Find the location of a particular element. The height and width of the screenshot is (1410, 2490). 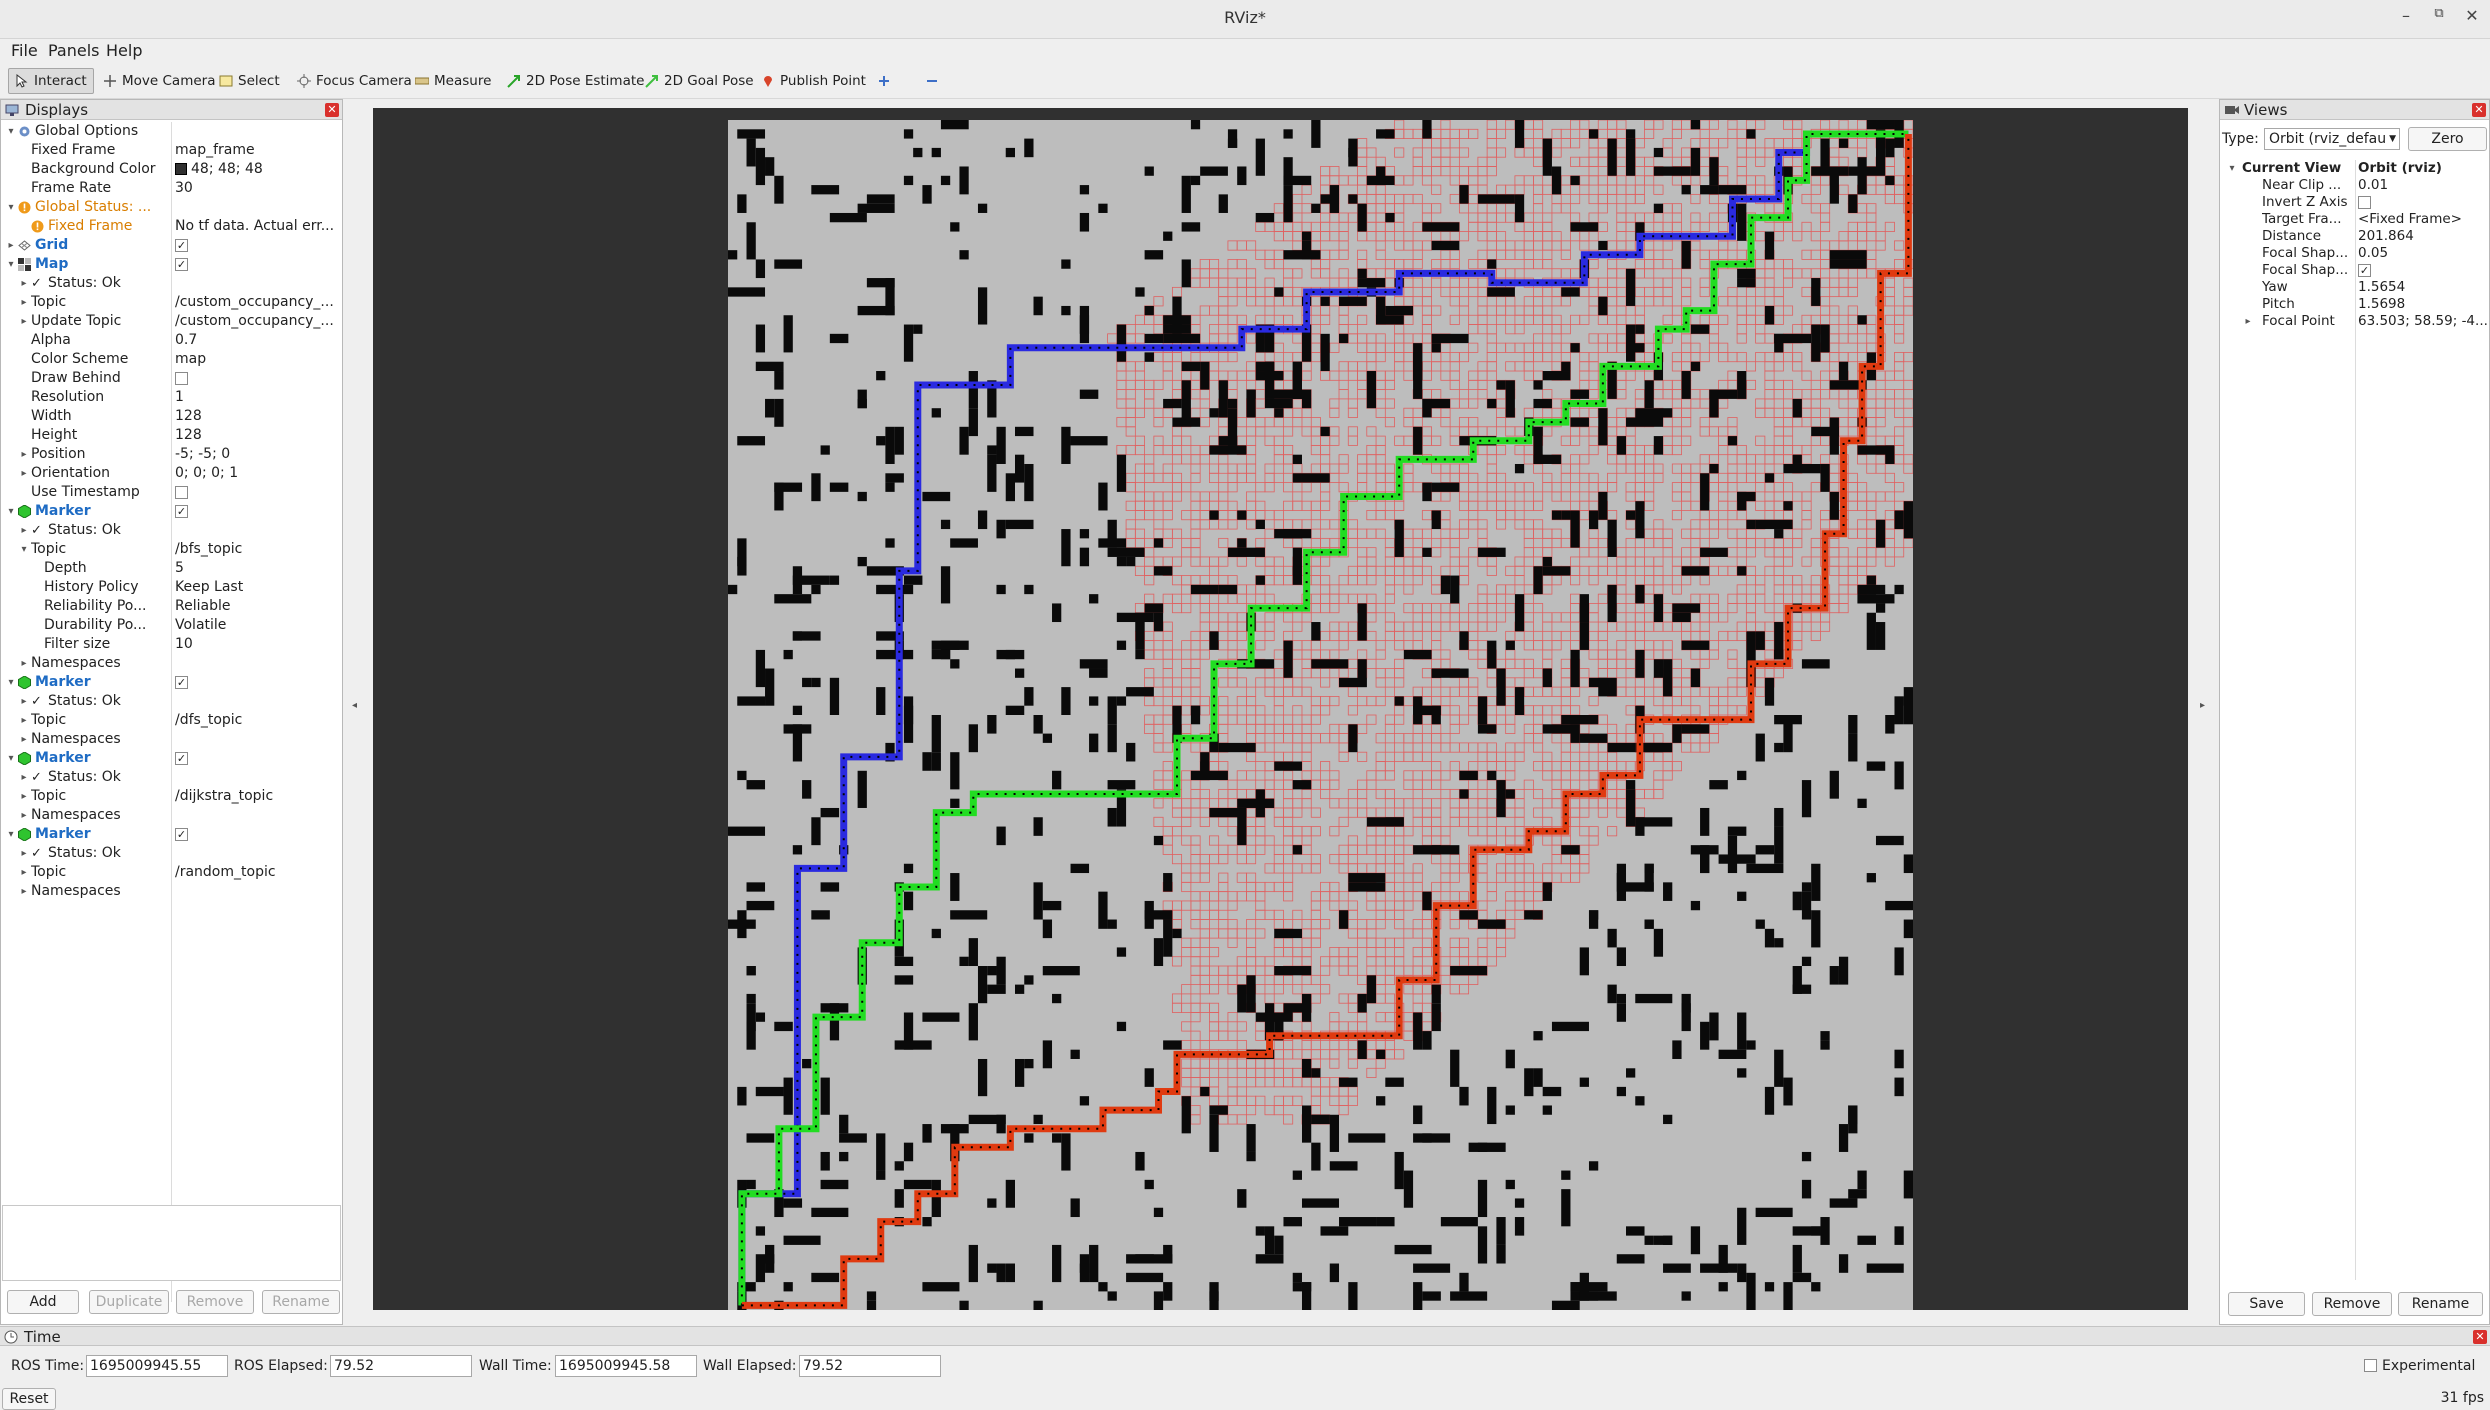

pose-estimate-tool: 2D Pose Estimate is located at coordinates (575, 81).